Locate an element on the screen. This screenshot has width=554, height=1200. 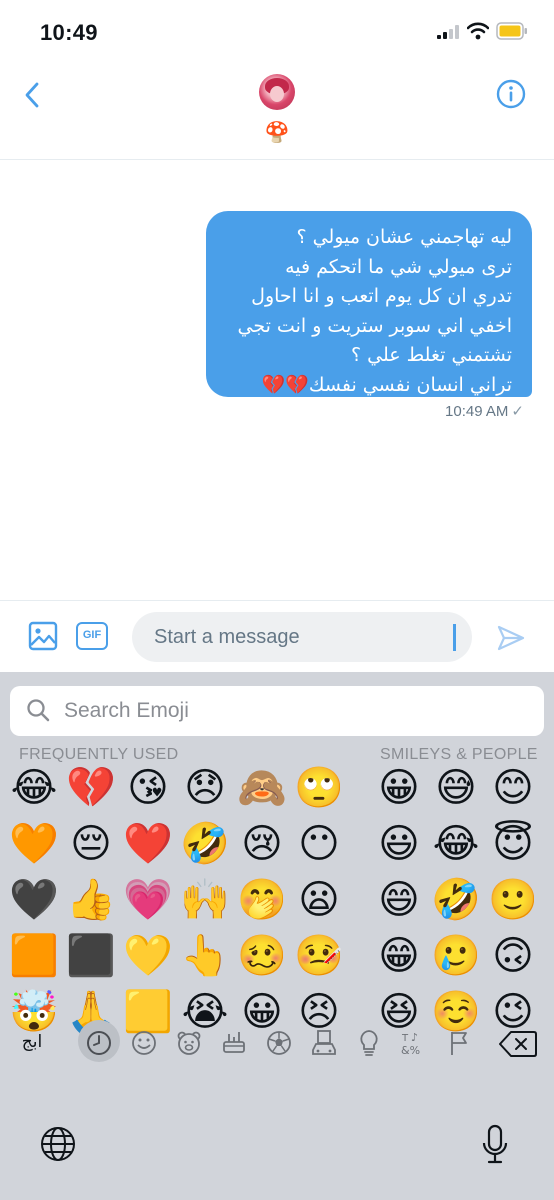
emoji-key: 😅 is located at coordinates (456, 788).